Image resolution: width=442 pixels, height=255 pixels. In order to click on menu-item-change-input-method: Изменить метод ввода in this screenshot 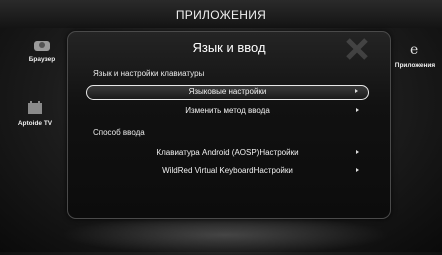, I will do `click(227, 110)`.